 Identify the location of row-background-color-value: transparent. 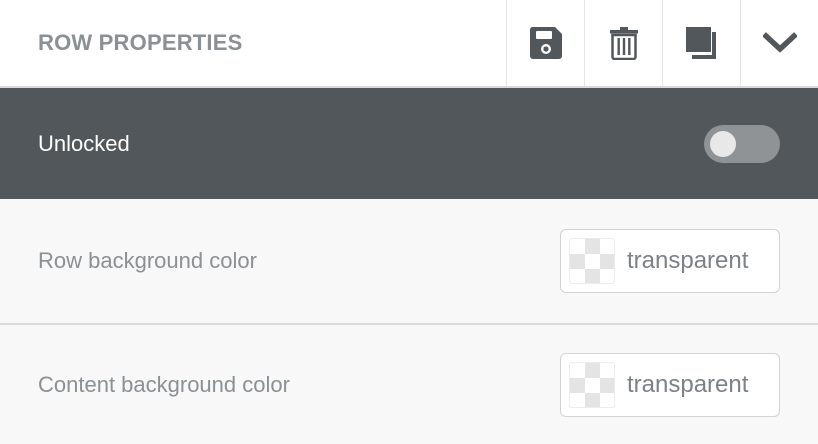
(688, 260).